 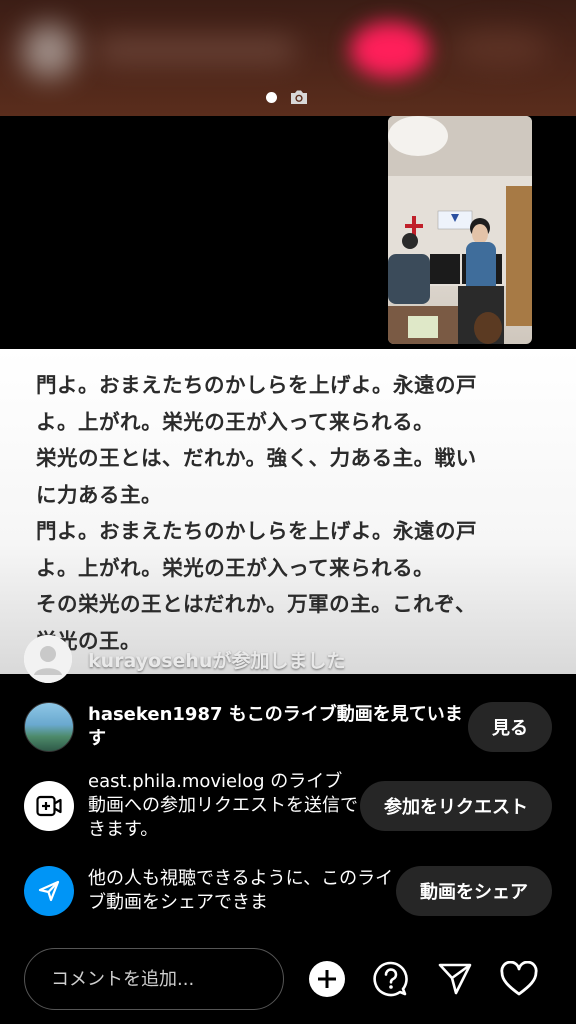 I want to click on join-notification-text: kurayosehuが参加しました, so click(x=217, y=660).